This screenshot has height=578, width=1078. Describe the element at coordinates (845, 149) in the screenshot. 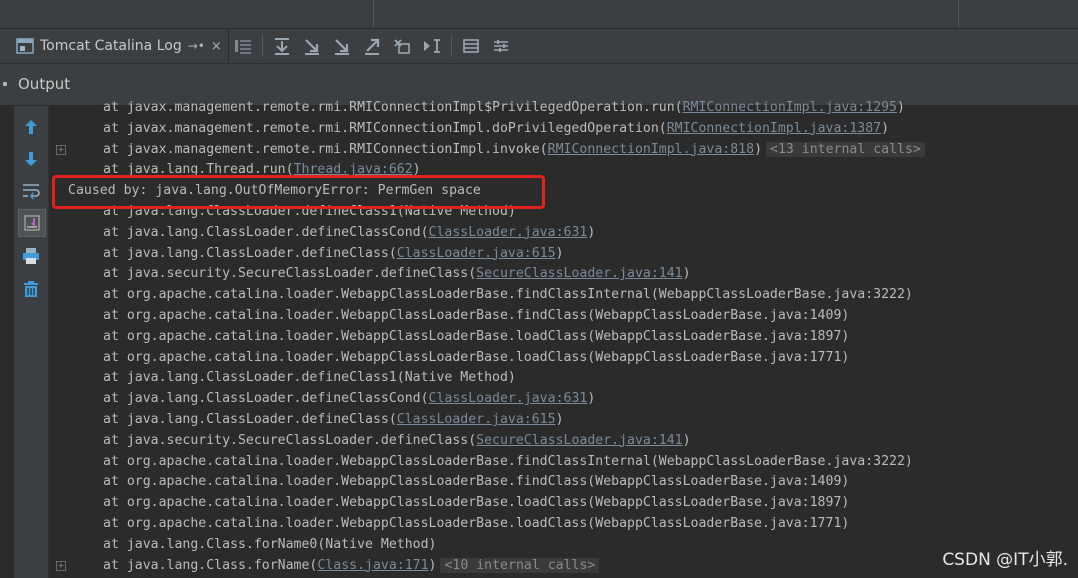

I see `folded-calls: <13 internal calls>` at that location.